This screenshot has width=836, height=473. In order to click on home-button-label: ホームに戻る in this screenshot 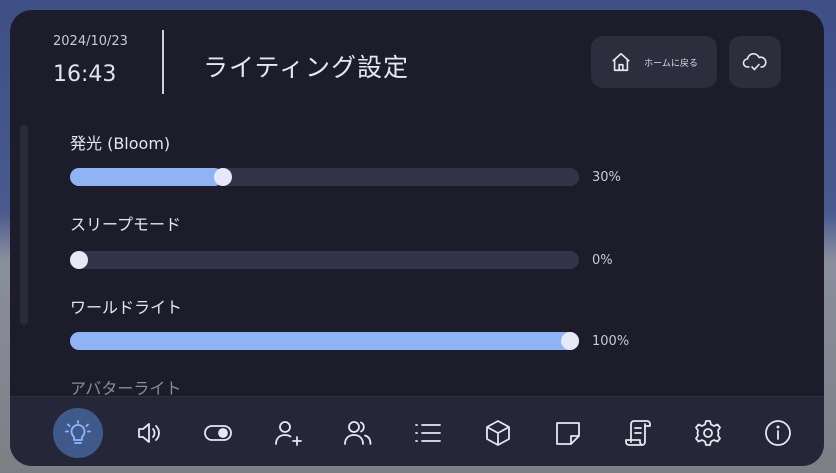, I will do `click(671, 63)`.